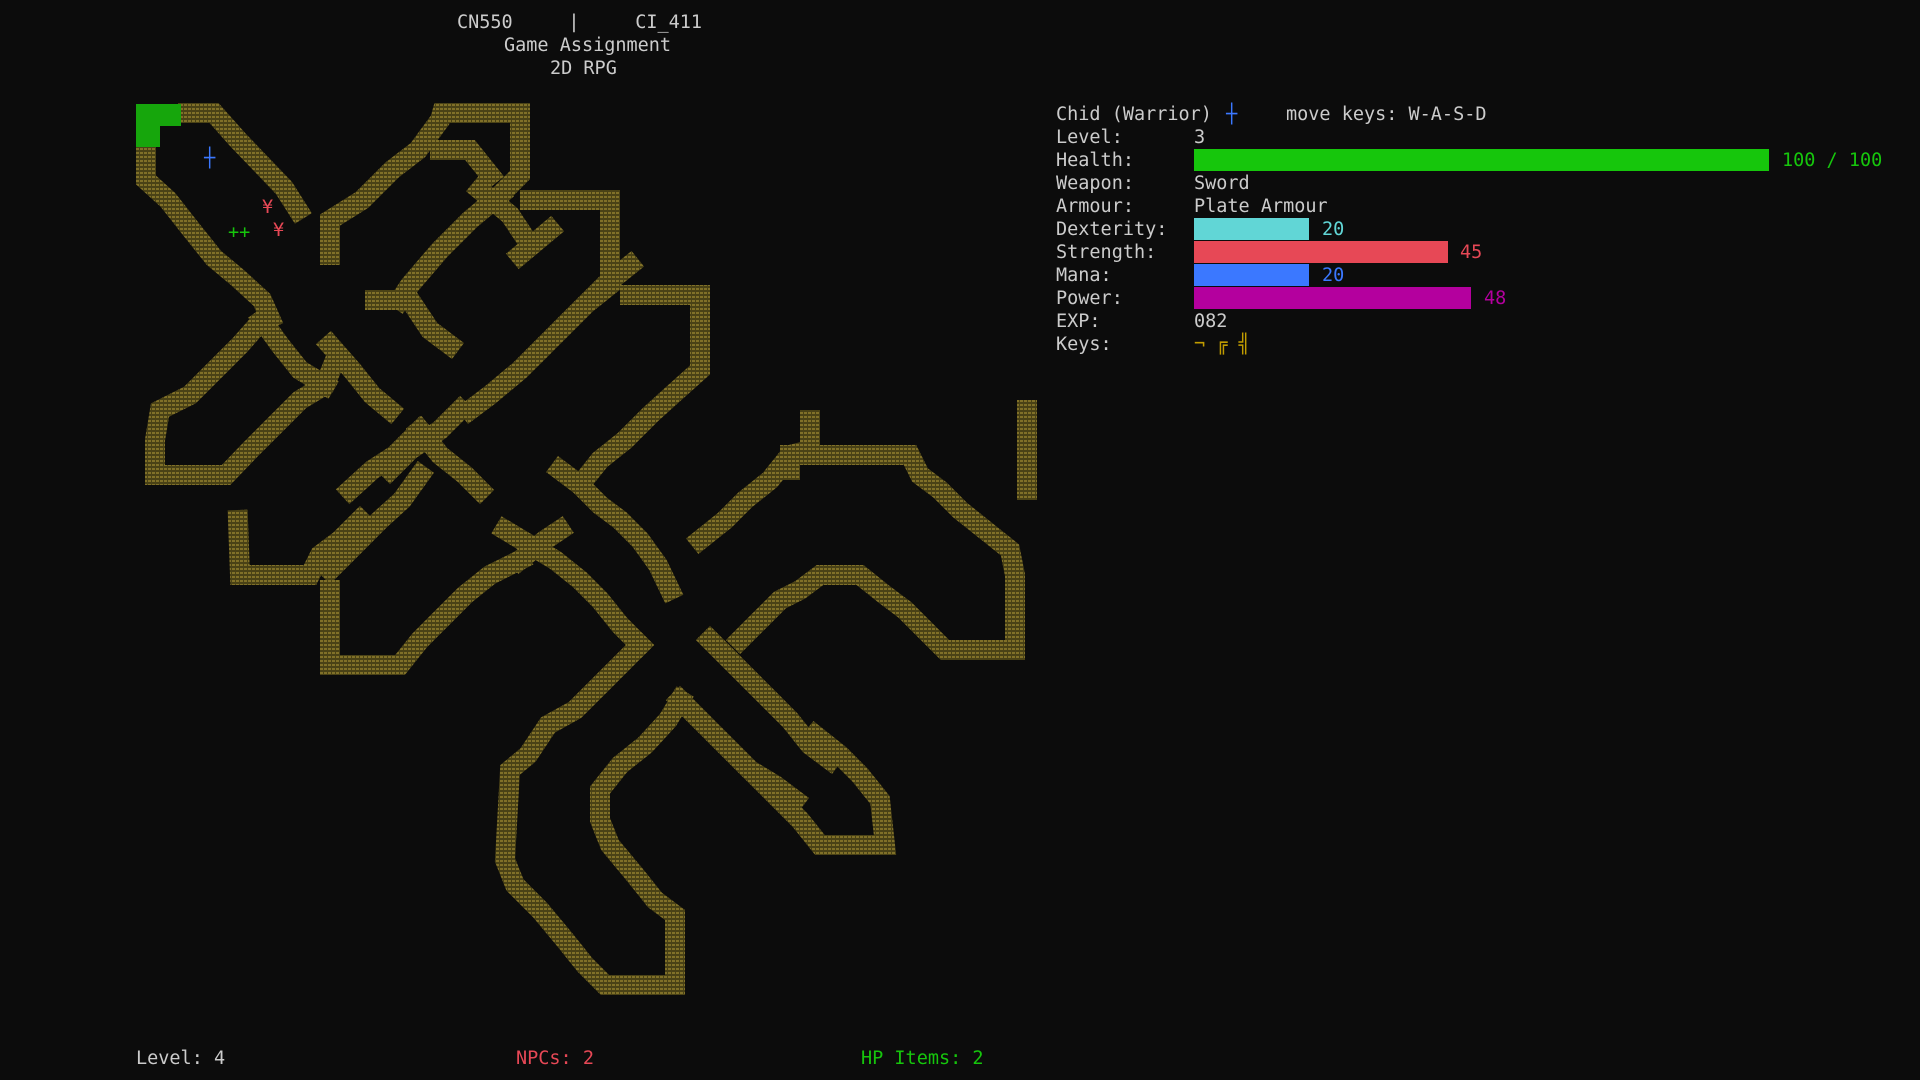 This screenshot has width=1920, height=1080. I want to click on health-value: 100 / 100, so click(1832, 160).